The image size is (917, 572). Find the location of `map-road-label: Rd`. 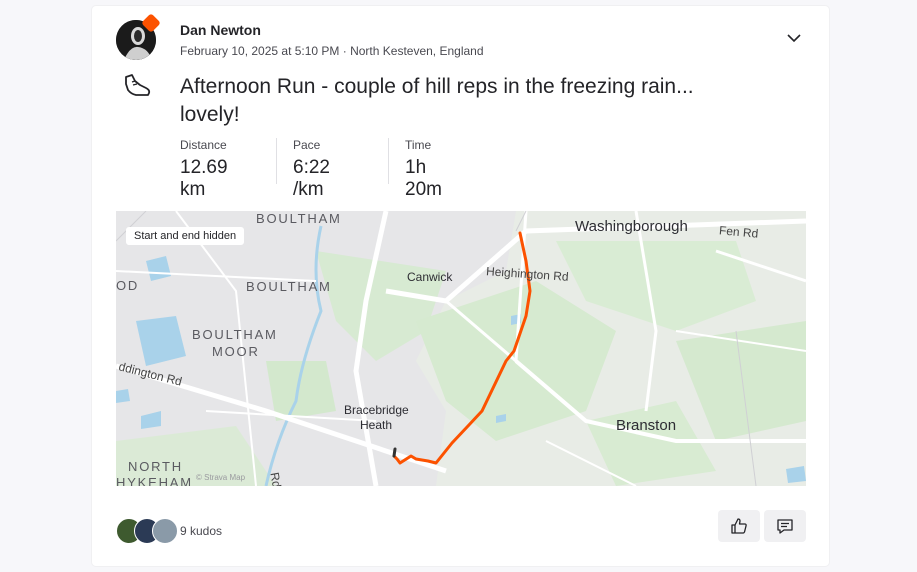

map-road-label: Rd is located at coordinates (275, 478).